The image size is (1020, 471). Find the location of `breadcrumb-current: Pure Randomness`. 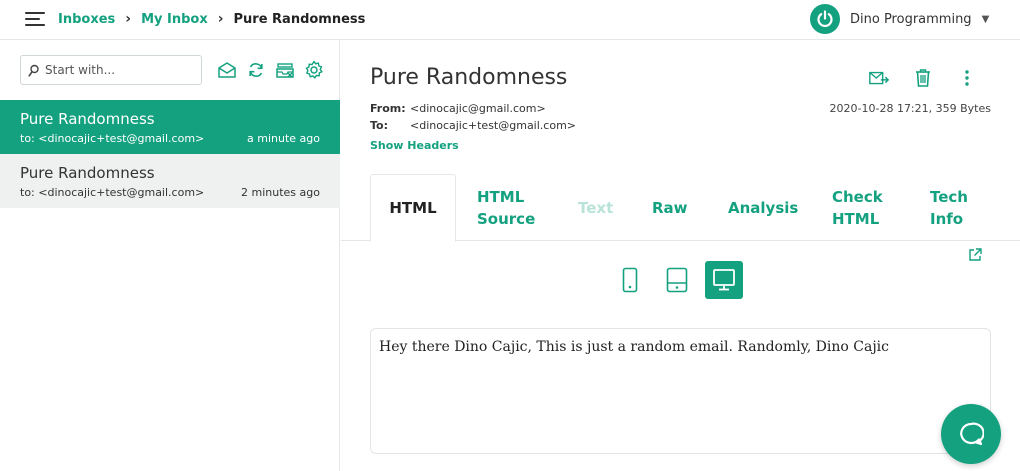

breadcrumb-current: Pure Randomness is located at coordinates (299, 19).